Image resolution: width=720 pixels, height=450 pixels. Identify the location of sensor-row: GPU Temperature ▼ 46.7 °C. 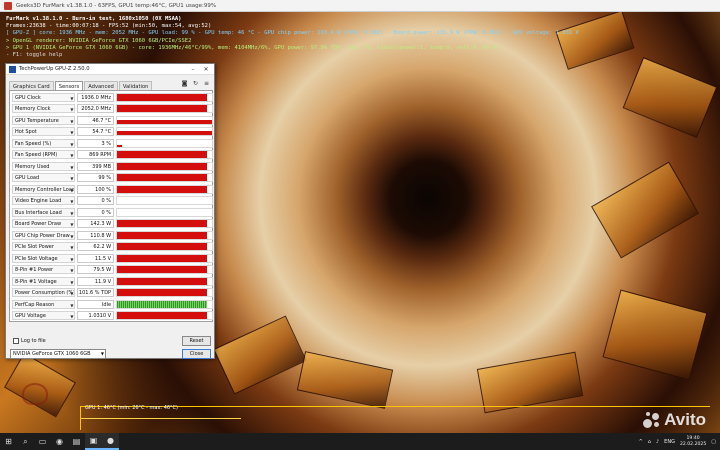
(111, 120).